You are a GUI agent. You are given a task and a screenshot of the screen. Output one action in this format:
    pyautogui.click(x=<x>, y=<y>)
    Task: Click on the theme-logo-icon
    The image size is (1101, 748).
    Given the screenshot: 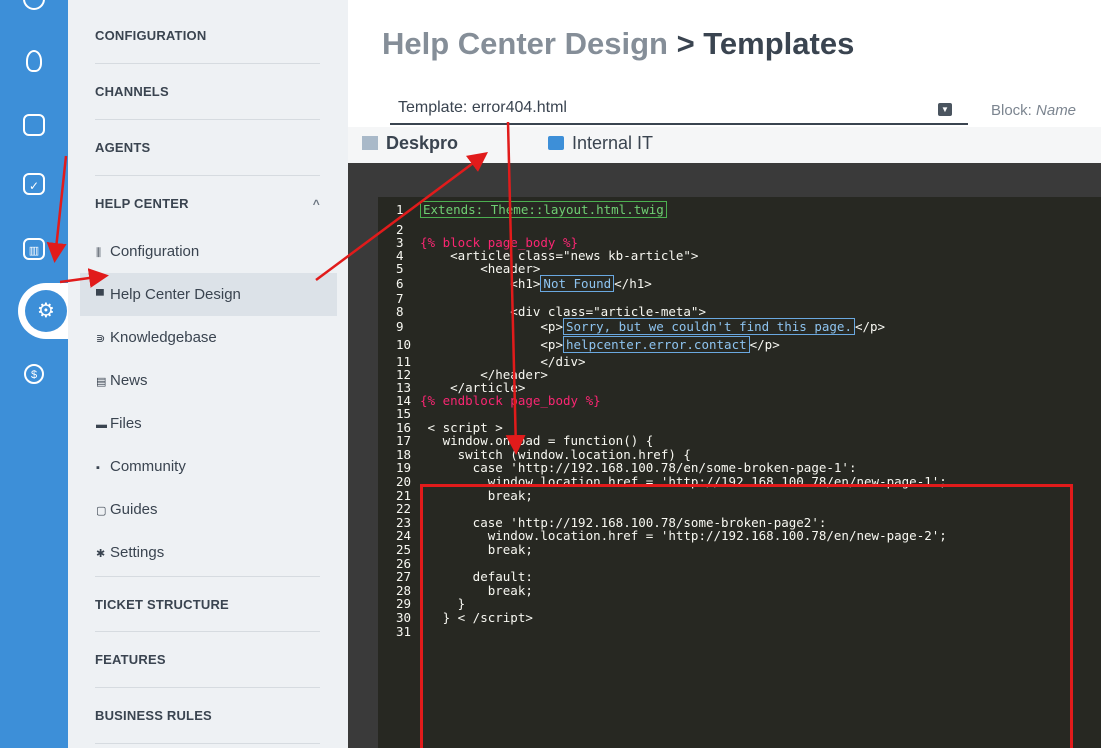 What is the action you would take?
    pyautogui.click(x=370, y=143)
    